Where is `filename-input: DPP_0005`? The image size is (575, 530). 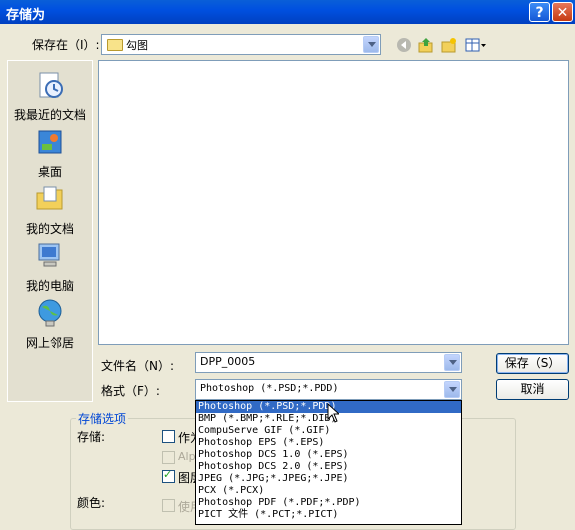
filename-input: DPP_0005 is located at coordinates (328, 362).